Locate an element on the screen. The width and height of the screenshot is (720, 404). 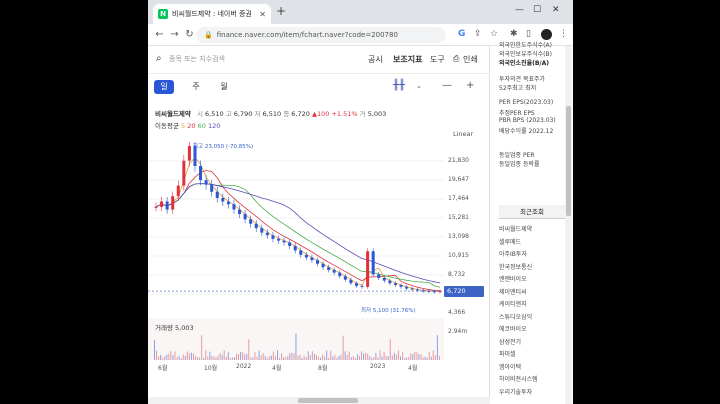
menu-dots-icon: ⋮ is located at coordinates (563, 34).